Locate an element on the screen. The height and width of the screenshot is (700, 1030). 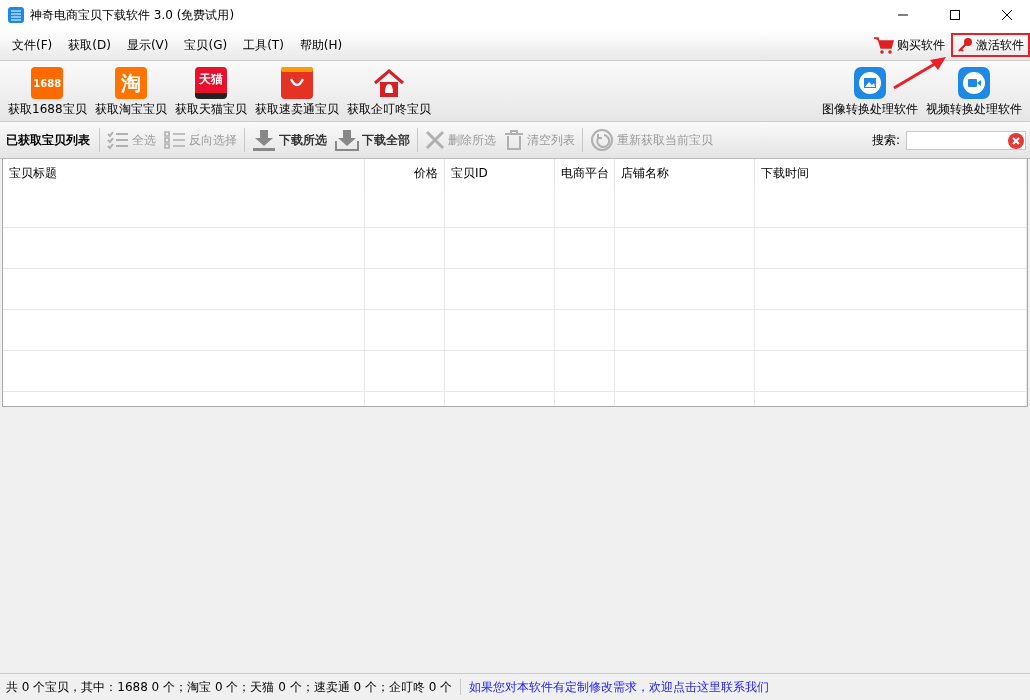
1688-logo-icon: 1688 is located at coordinates (47, 83).